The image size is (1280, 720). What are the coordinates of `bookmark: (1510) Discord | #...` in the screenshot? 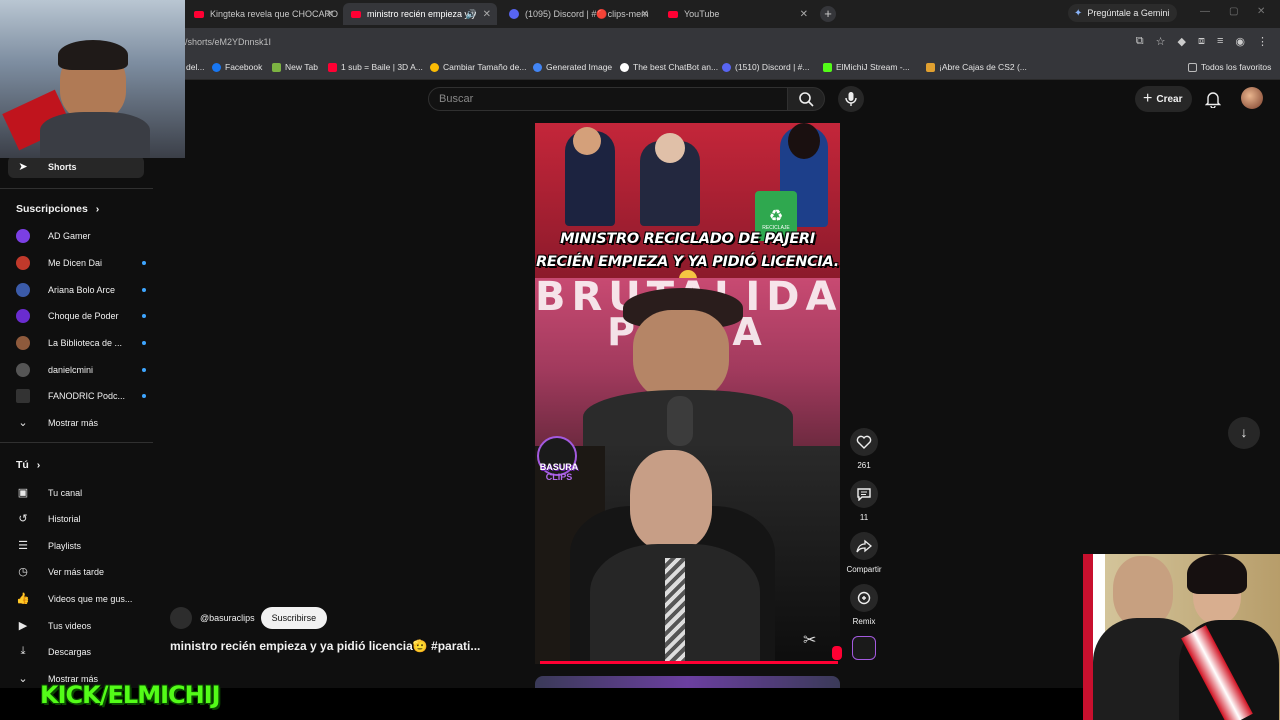 It's located at (766, 67).